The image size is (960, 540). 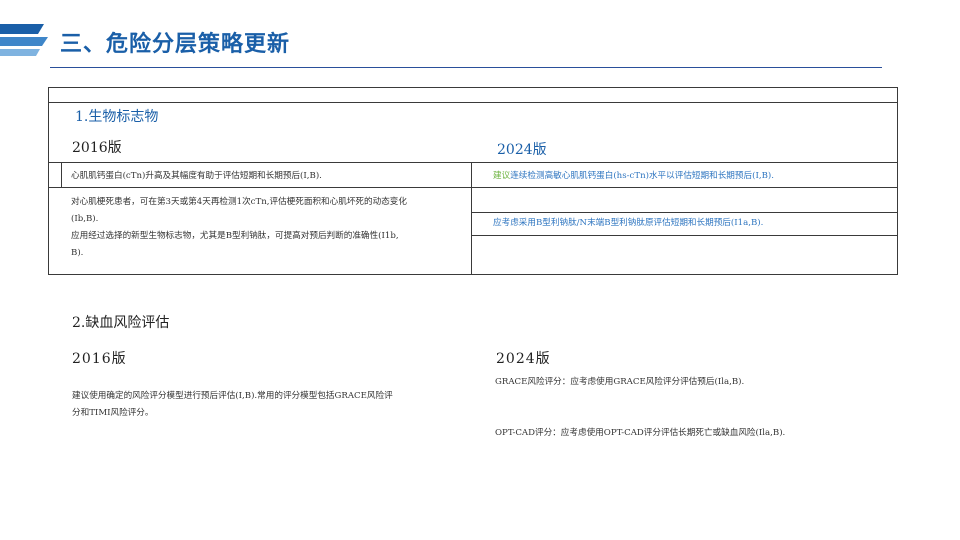 I want to click on bnp-2024-text: 应考虑采用B型利钠肽/N末端B型利钠肽原评估短期和长期预后(I1a,B)., so click(x=628, y=223).